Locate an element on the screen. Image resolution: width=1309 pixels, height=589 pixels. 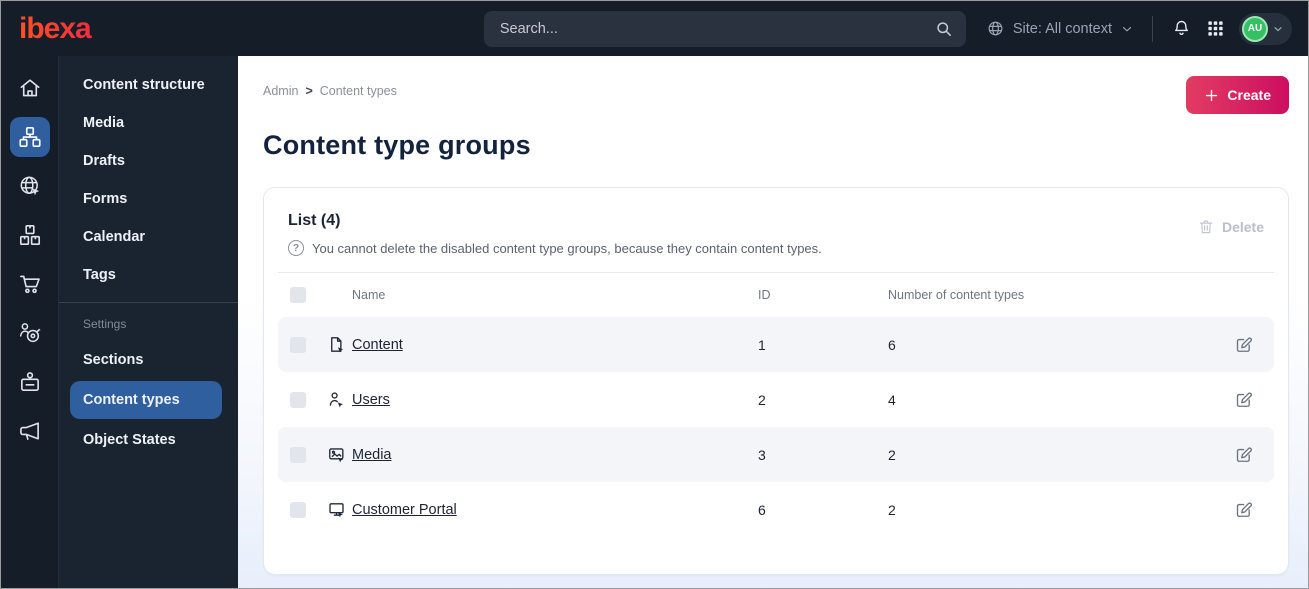
row-id: 1 is located at coordinates (762, 344).